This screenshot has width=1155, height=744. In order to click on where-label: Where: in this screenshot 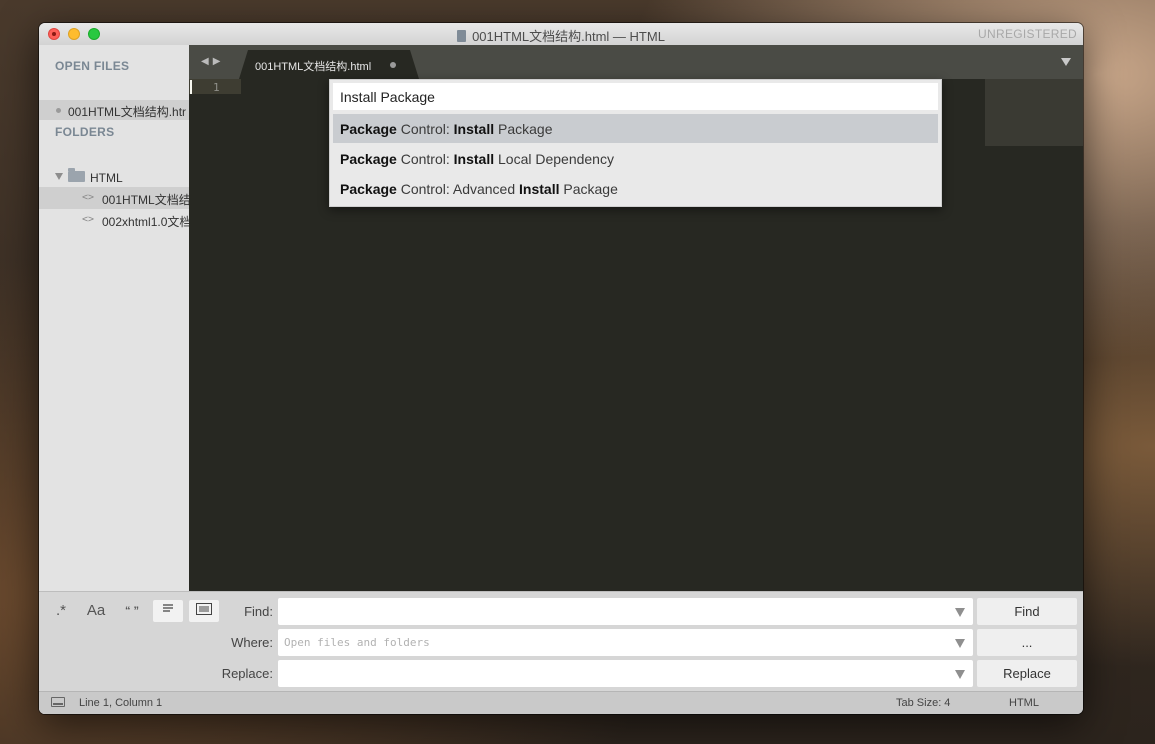, I will do `click(252, 642)`.